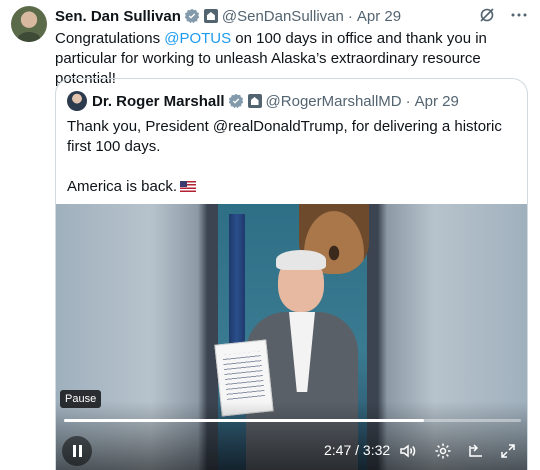 Image resolution: width=540 pixels, height=470 pixels. Describe the element at coordinates (77, 451) in the screenshot. I see `pause-button` at that location.